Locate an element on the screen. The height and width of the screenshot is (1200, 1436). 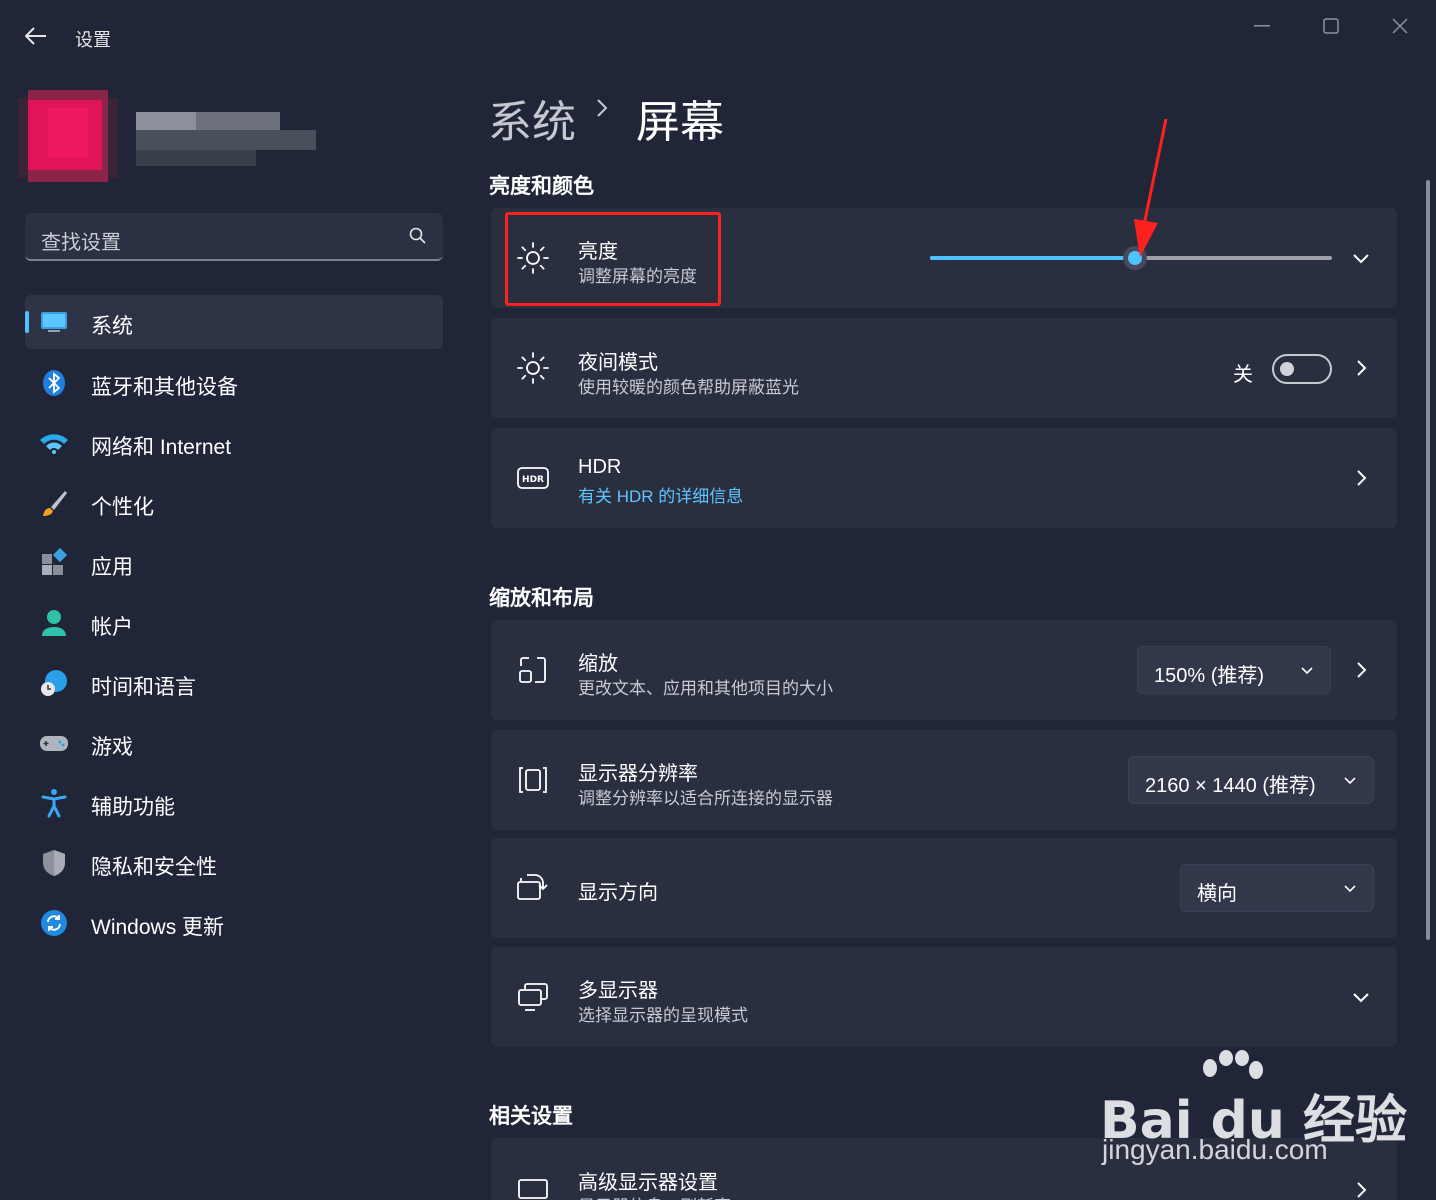
resolution-icon is located at coordinates (533, 780).